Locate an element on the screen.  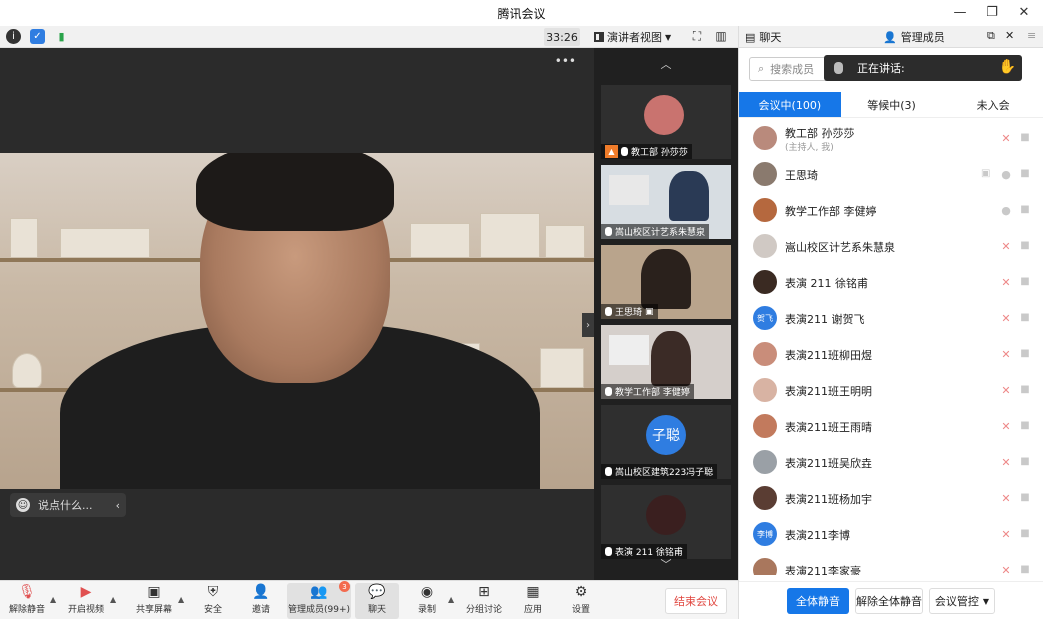
menu-icon: ≡ is located at coordinates (1031, 35).